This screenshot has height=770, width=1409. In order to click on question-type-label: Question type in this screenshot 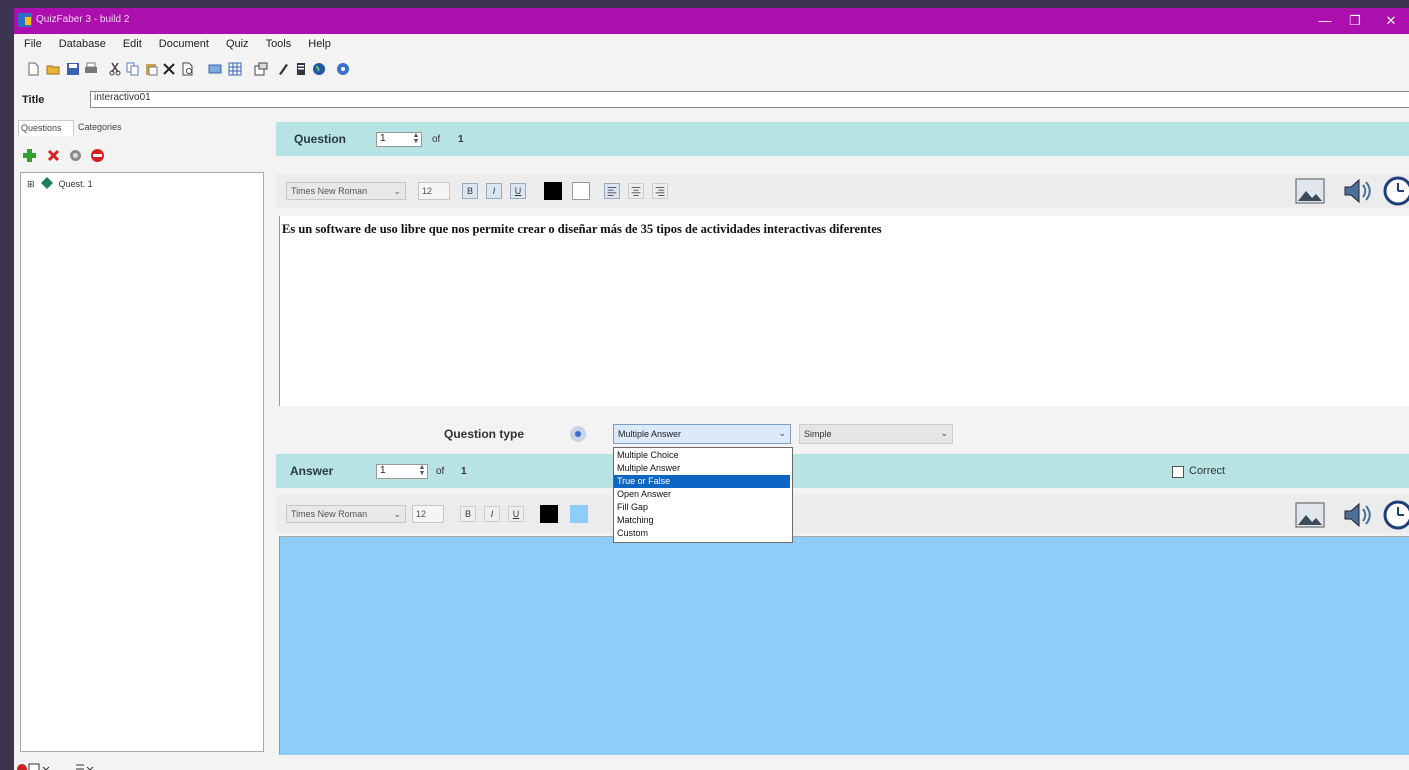, I will do `click(484, 434)`.